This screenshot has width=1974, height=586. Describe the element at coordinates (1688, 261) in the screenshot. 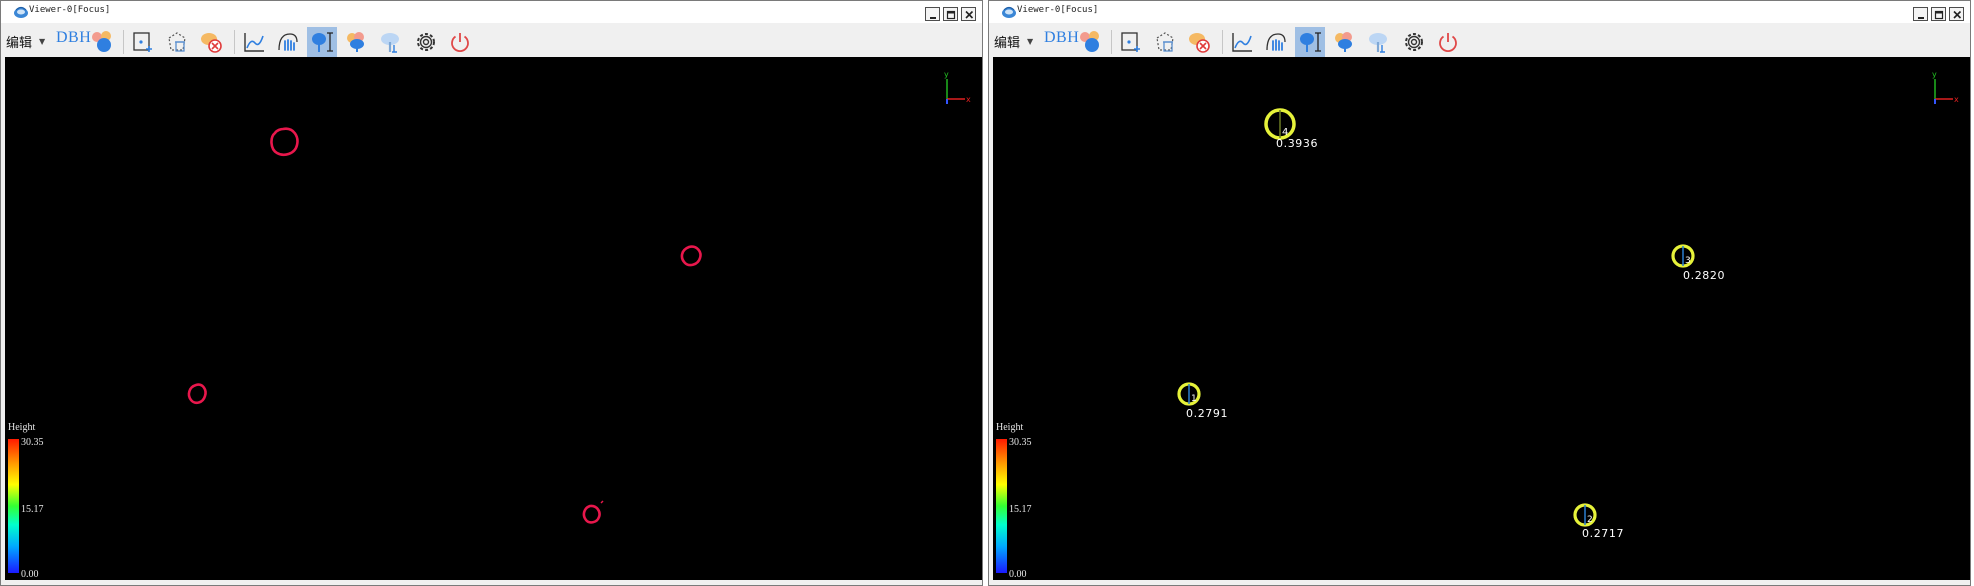

I see `stem-marker: 3` at that location.